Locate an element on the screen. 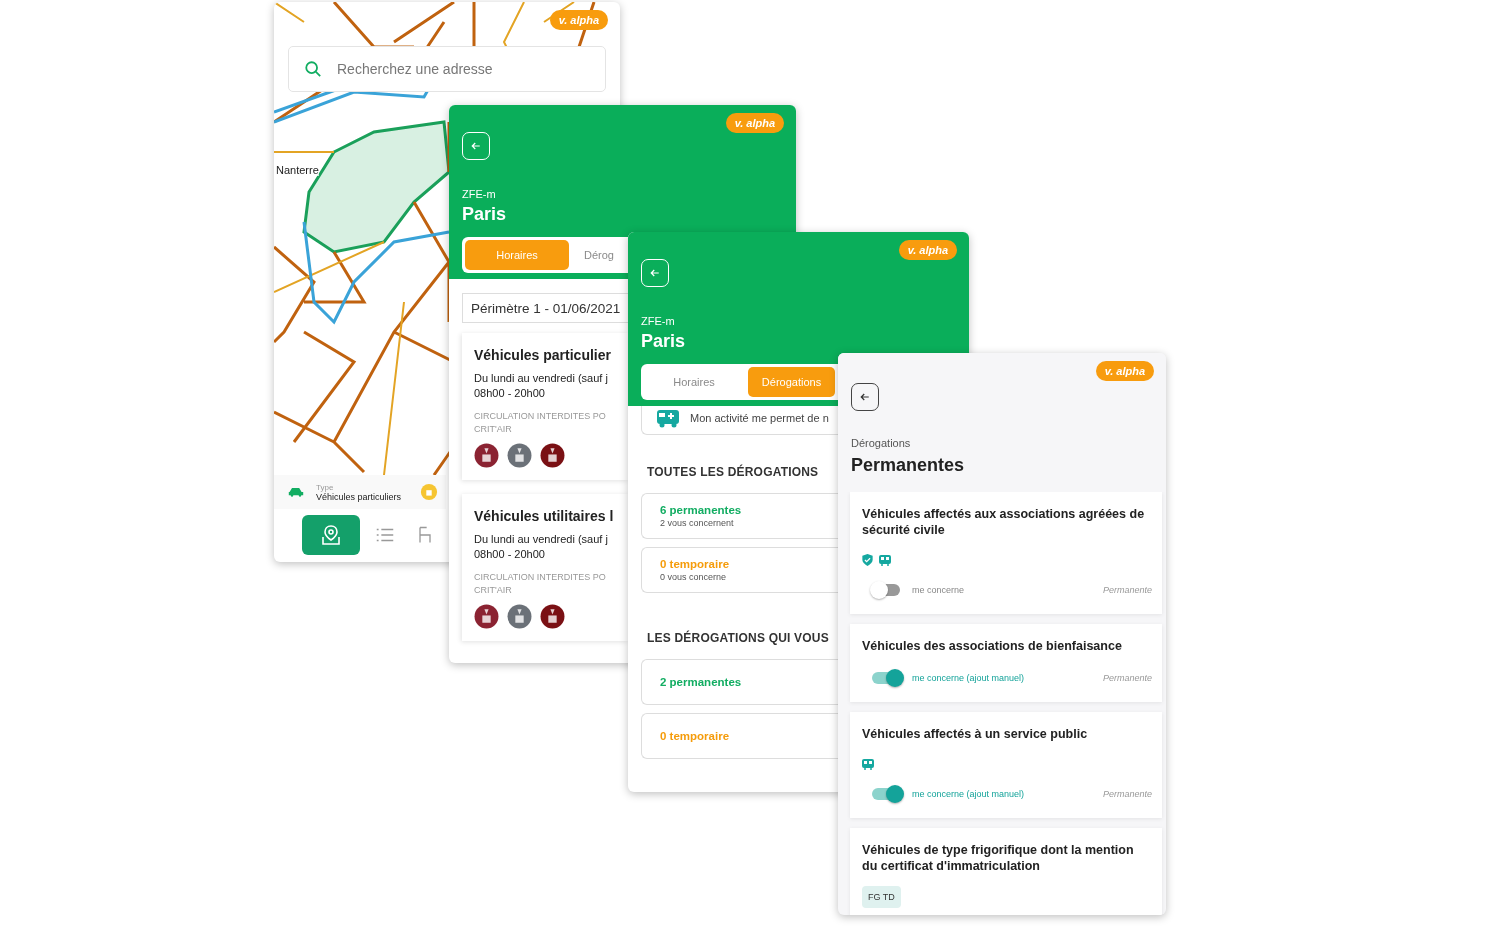 Image resolution: width=1500 pixels, height=930 pixels. rule-title: Véhicules utilitaires l is located at coordinates (544, 516).